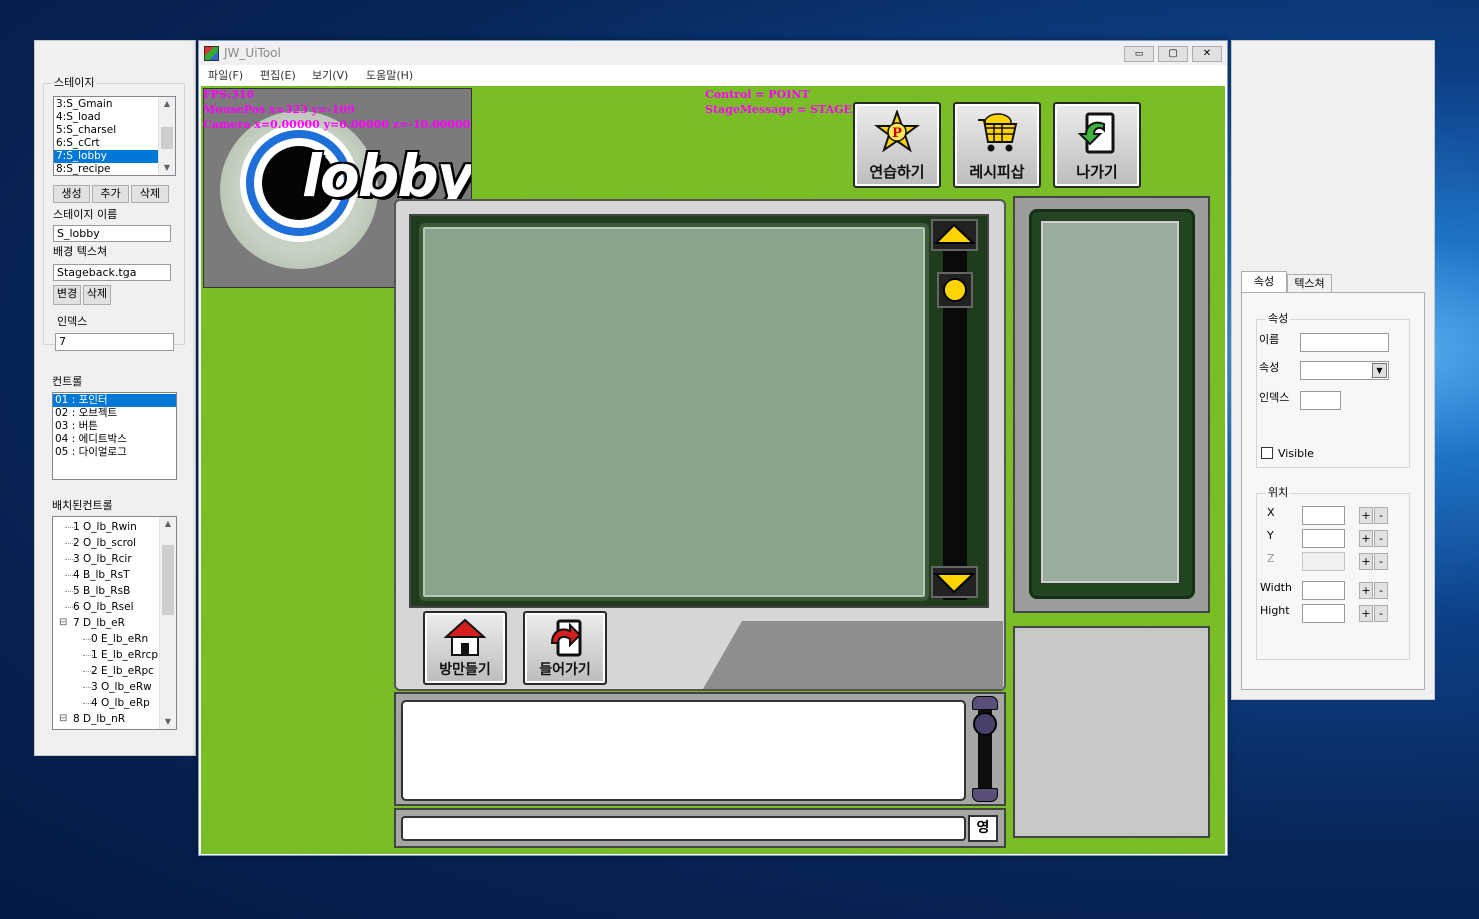  What do you see at coordinates (1366, 590) in the screenshot?
I see `width-plus-button: +` at bounding box center [1366, 590].